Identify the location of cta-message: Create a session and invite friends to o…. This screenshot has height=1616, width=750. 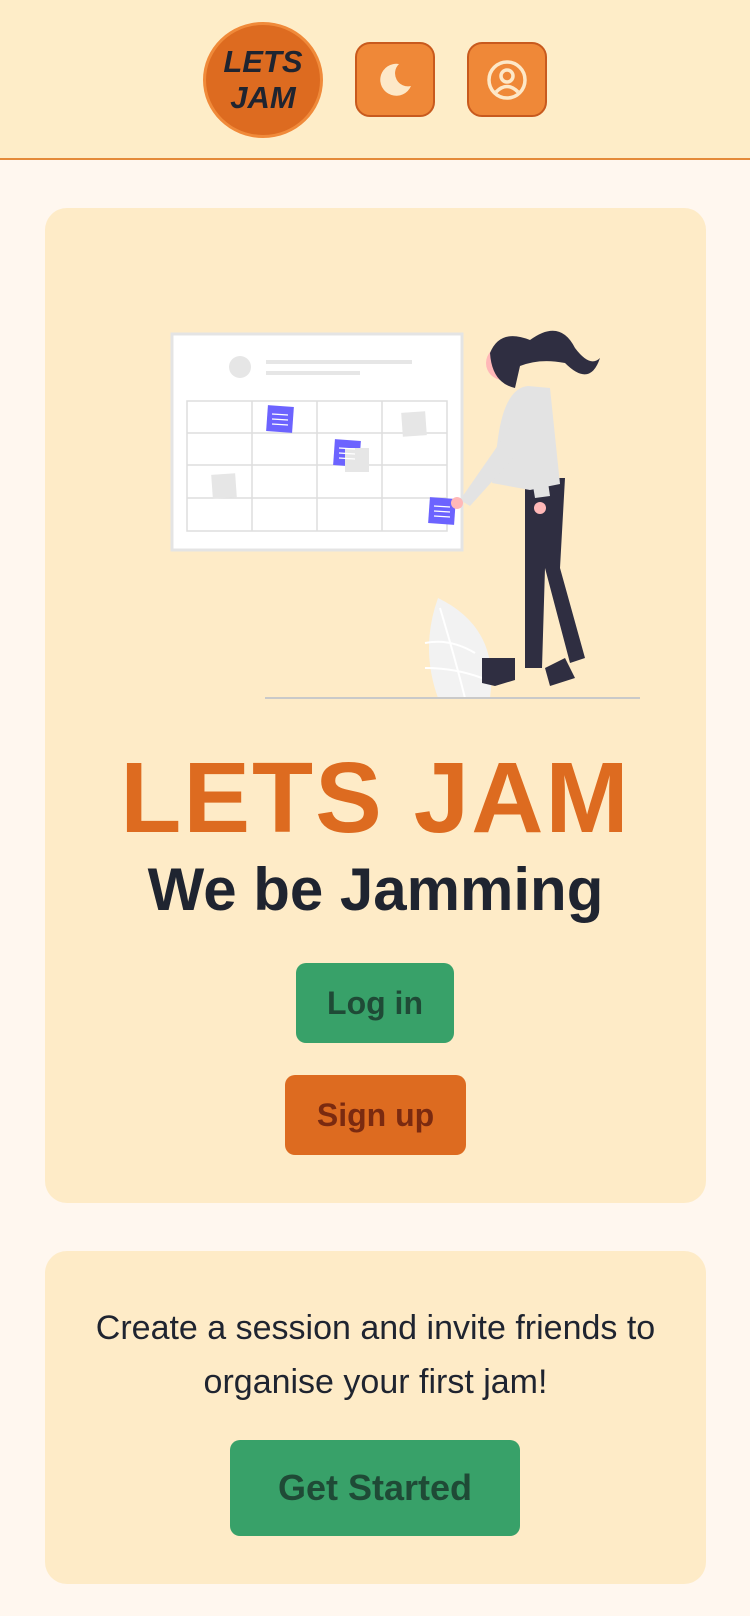
(375, 1355).